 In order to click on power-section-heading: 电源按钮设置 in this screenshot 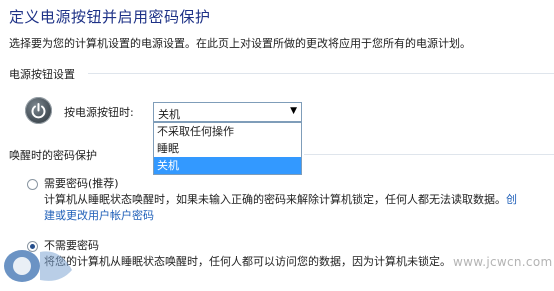, I will do `click(42, 74)`.